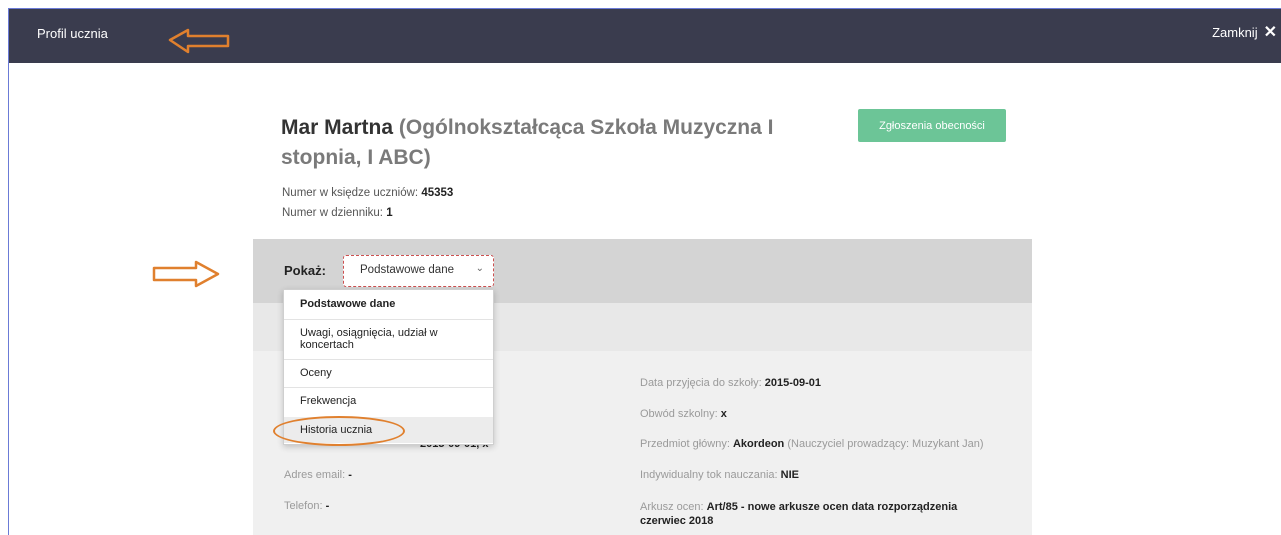 Image resolution: width=1281 pixels, height=535 pixels. I want to click on school-district-value: x, so click(723, 414).